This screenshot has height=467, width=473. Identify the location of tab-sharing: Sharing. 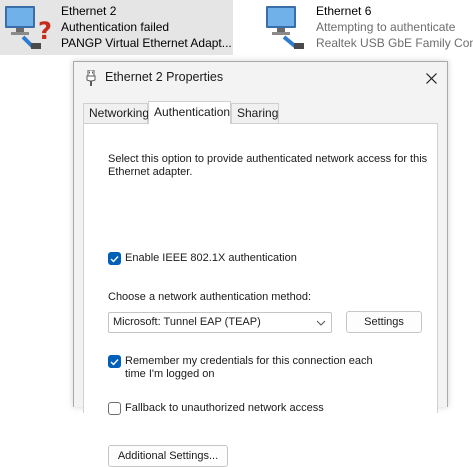
(255, 113).